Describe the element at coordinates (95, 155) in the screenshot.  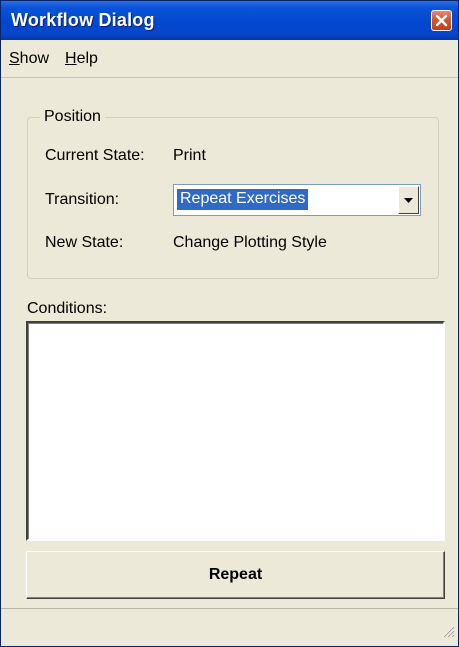
I see `current-state-label: Current State:` at that location.